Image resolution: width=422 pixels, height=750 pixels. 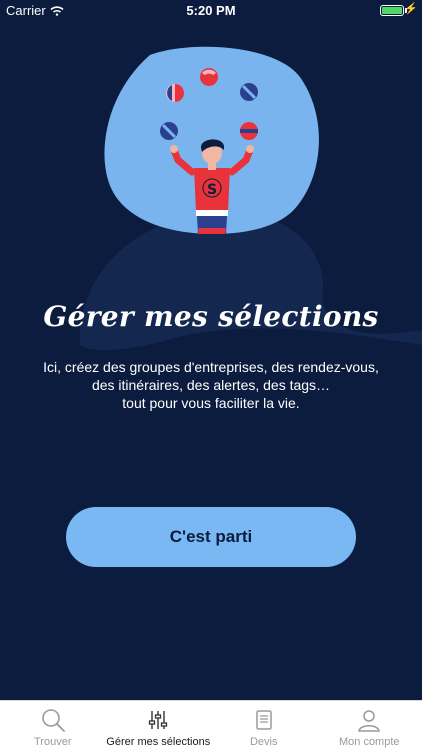 I want to click on battery-icon, so click(x=392, y=10).